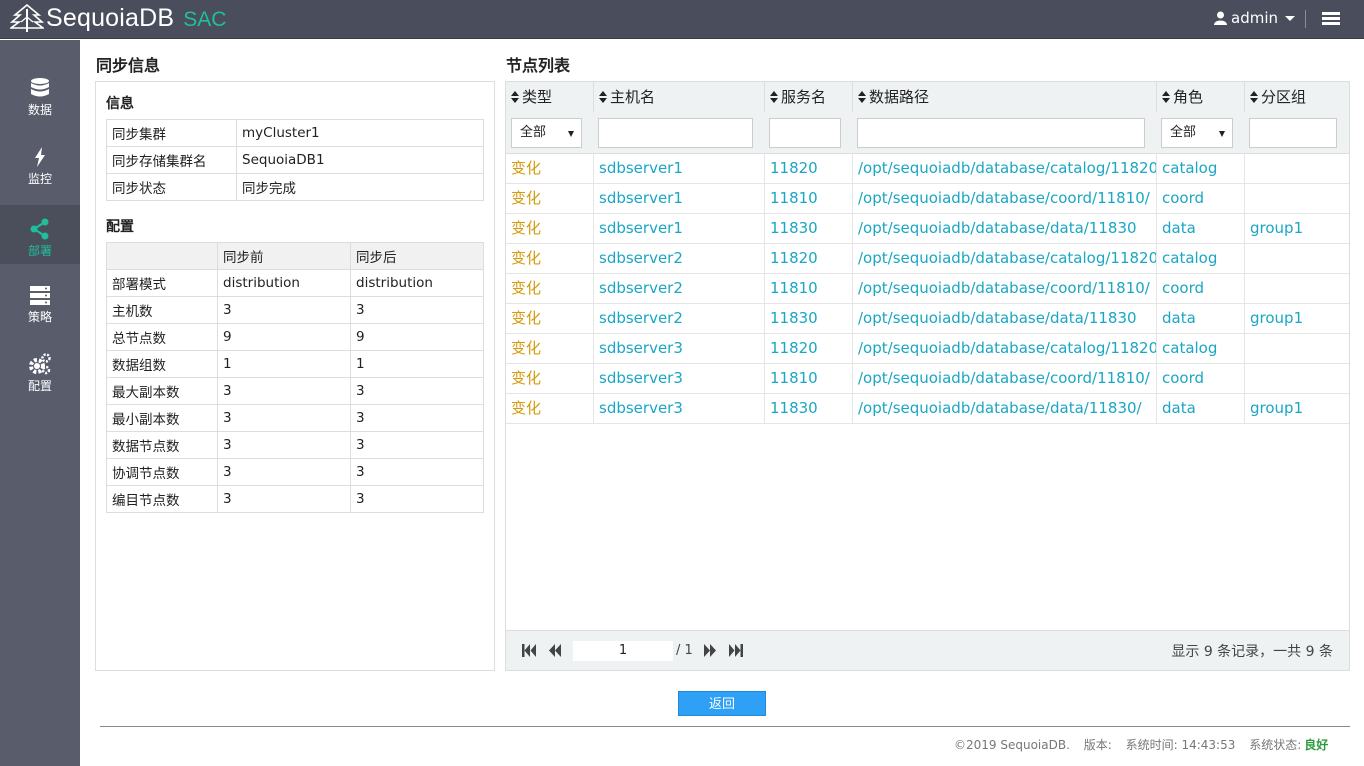 The image size is (1364, 766). Describe the element at coordinates (1254, 18) in the screenshot. I see `user-menu: admin` at that location.